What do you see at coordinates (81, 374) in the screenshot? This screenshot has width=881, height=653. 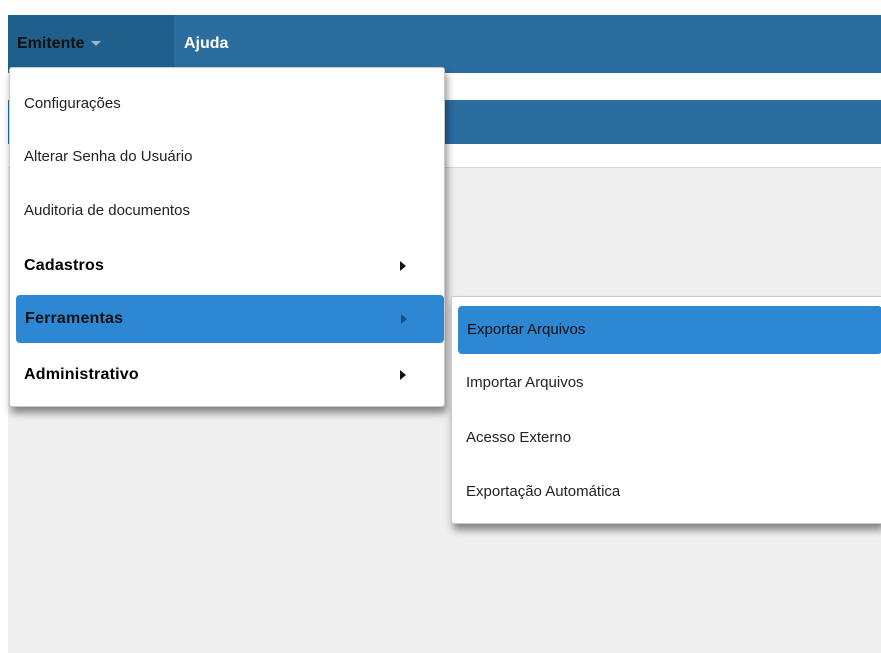 I see `menu-item-administrativo-label: Administrativo` at bounding box center [81, 374].